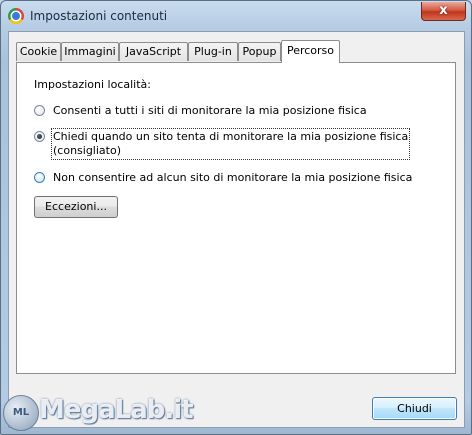 The width and height of the screenshot is (472, 435). I want to click on tab-javascript: JavaScript, so click(153, 51).